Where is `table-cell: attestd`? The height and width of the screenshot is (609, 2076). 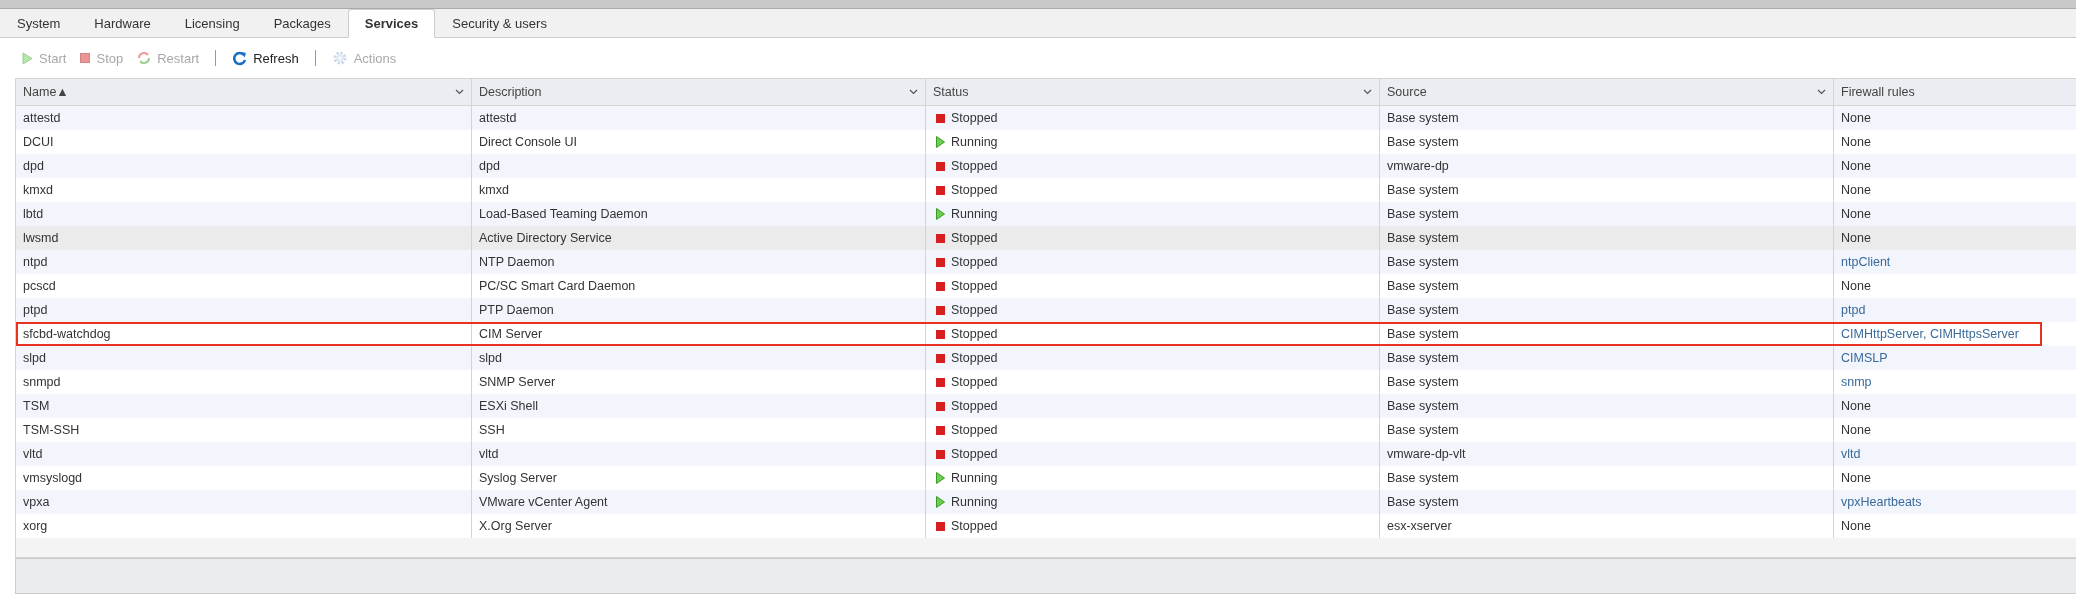
table-cell: attestd is located at coordinates (498, 118).